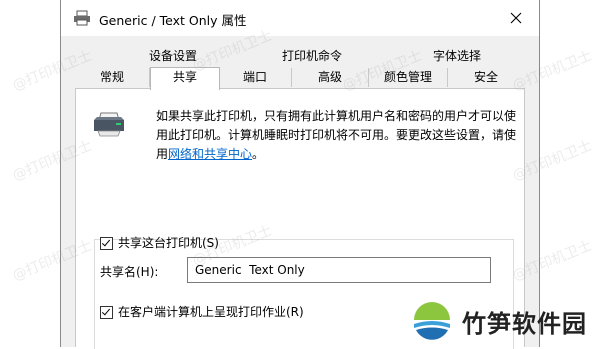 The width and height of the screenshot is (600, 349). I want to click on brand-name: 竹笋软件园, so click(524, 324).